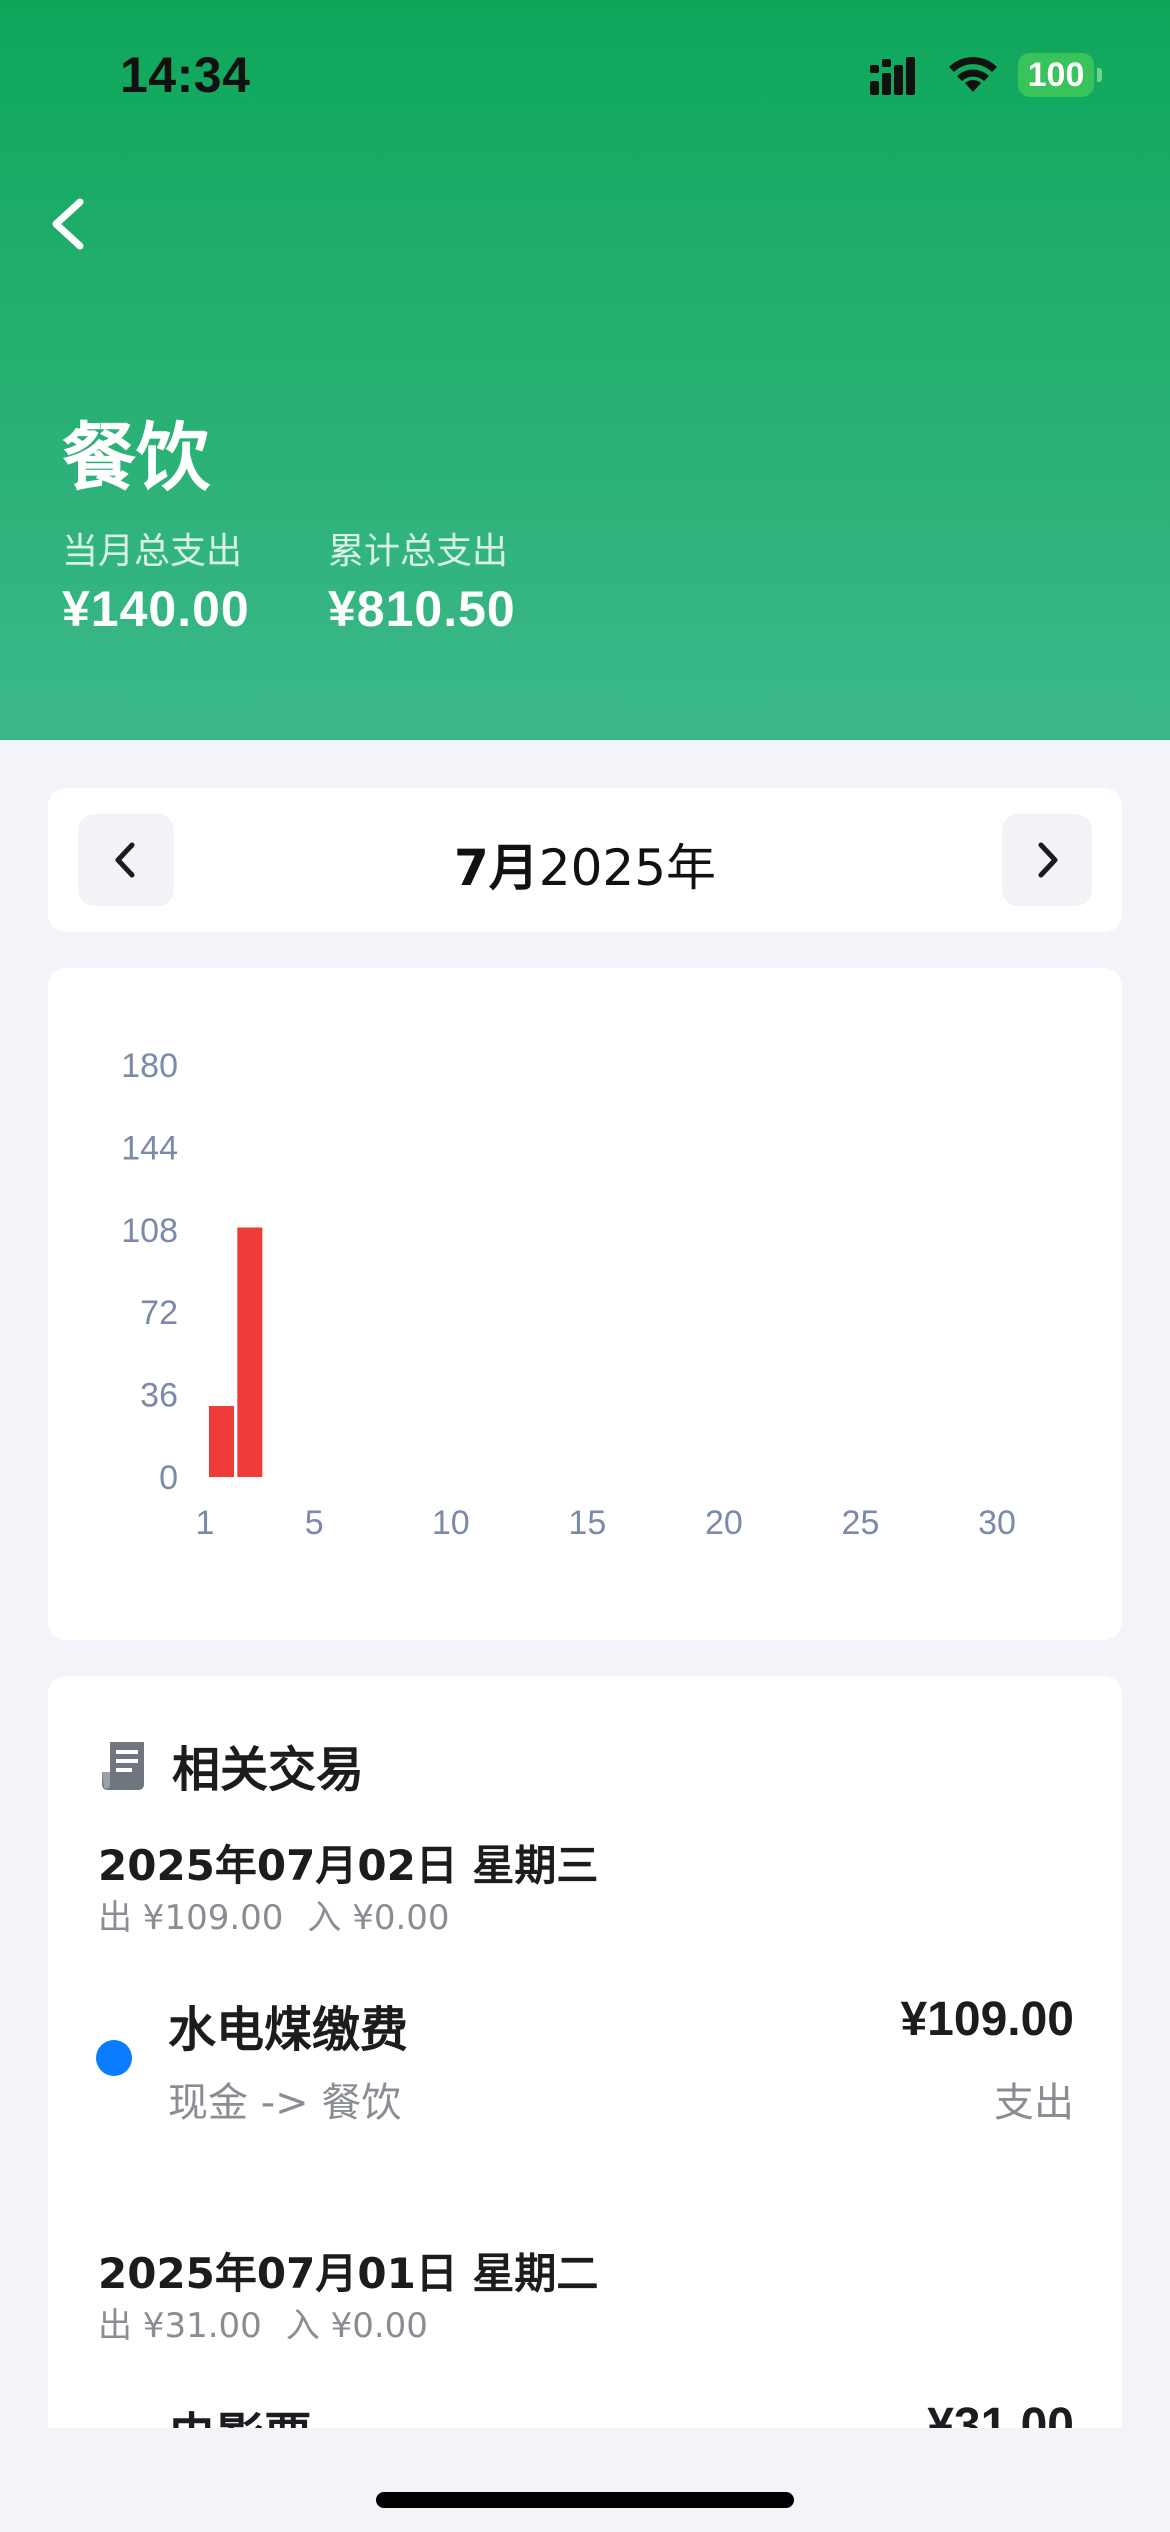 The image size is (1170, 2532). I want to click on y-tick-label: 144, so click(149, 1148).